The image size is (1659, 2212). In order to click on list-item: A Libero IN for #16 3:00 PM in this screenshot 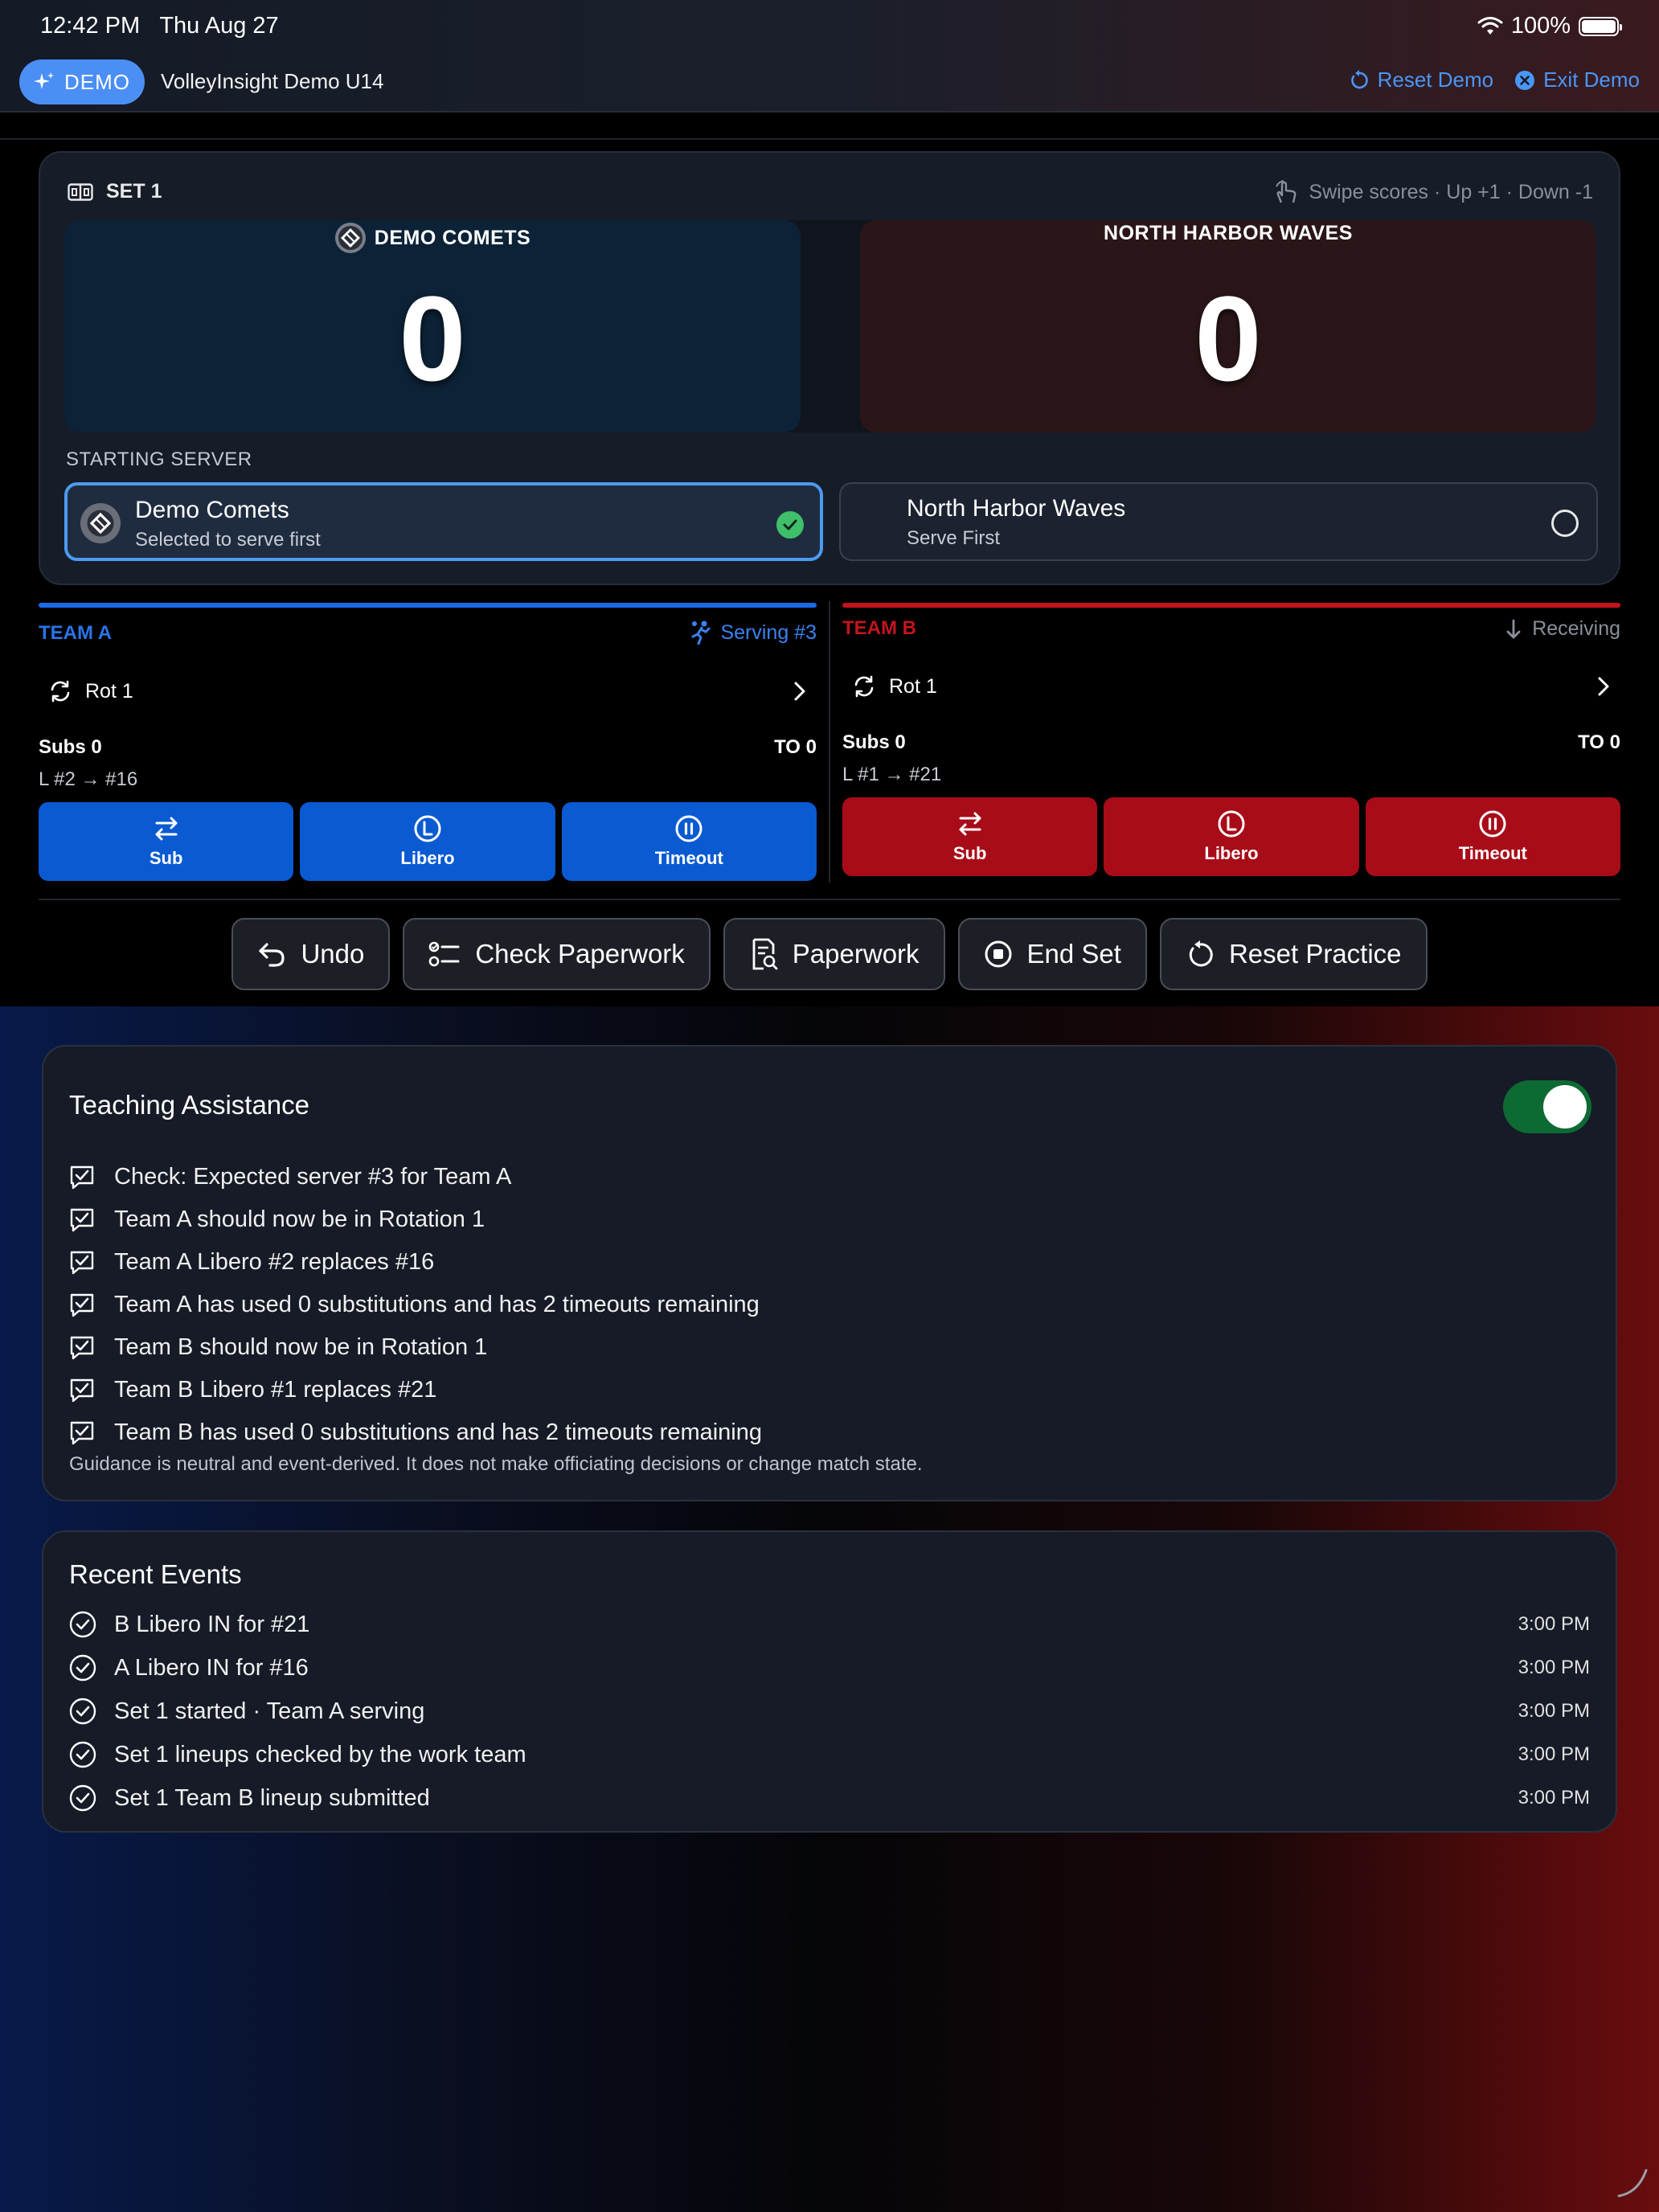, I will do `click(829, 1668)`.